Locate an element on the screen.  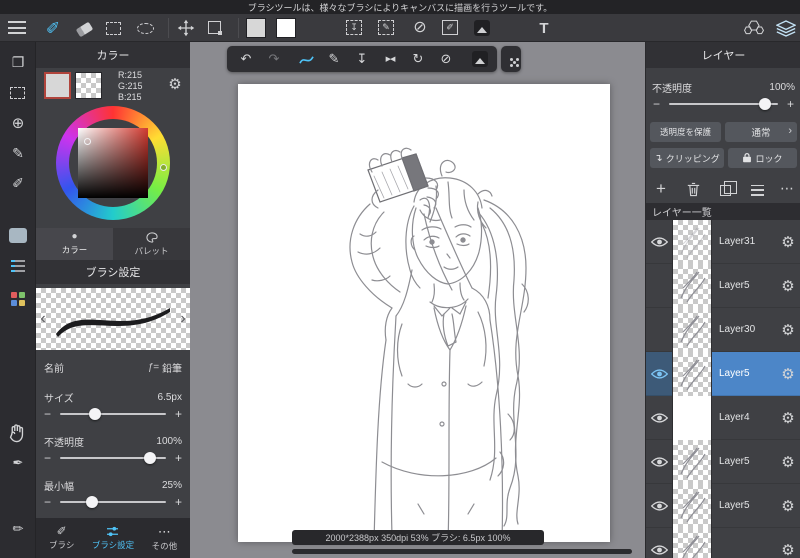
eraser-tool-icon is located at coordinates (84, 29).